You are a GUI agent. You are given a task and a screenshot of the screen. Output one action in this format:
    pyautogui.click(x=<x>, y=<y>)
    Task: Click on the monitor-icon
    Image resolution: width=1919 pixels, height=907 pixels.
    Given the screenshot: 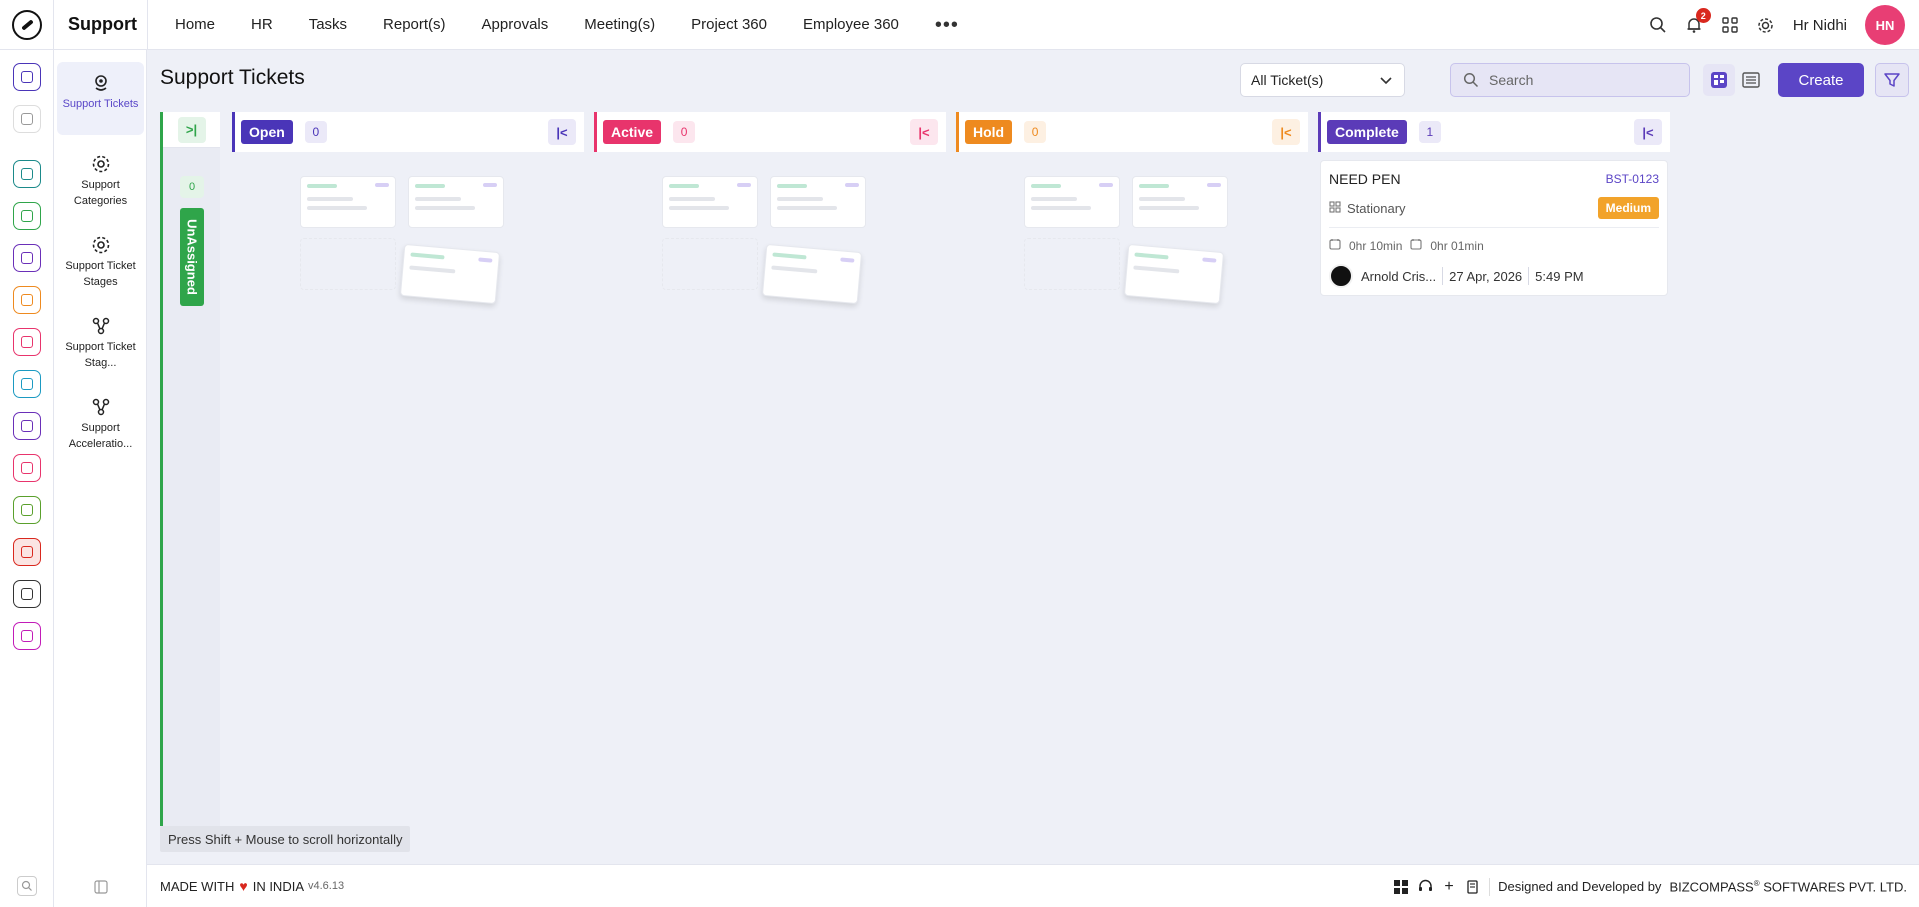 What is the action you would take?
    pyautogui.click(x=27, y=468)
    